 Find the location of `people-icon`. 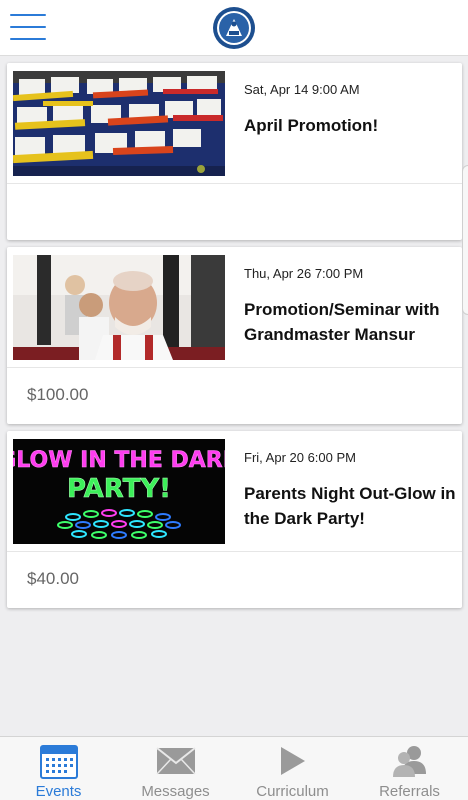

people-icon is located at coordinates (410, 761).